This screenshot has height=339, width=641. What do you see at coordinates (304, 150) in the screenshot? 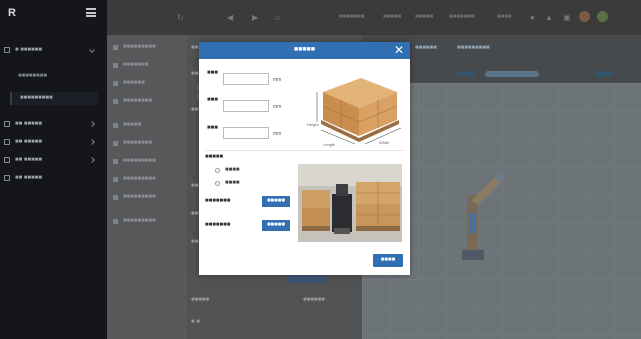
I see `dialog-divider` at bounding box center [304, 150].